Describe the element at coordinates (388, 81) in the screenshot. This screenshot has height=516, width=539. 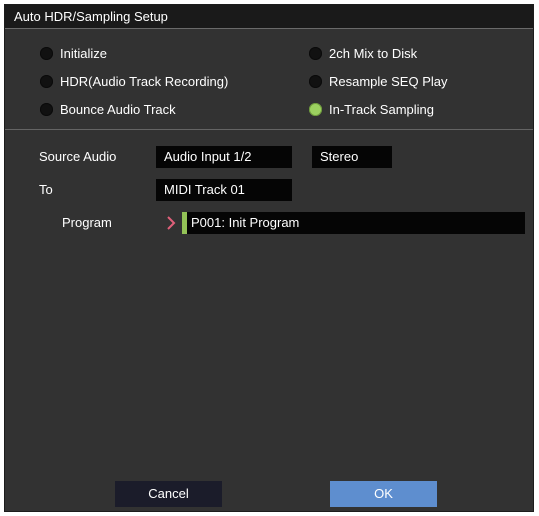
I see `radio-label: Resample SEQ Play` at that location.